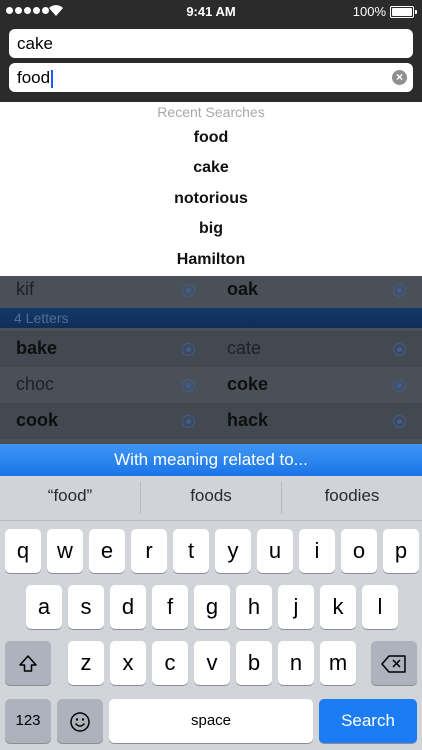 The width and height of the screenshot is (422, 750). I want to click on key-s: s, so click(86, 607).